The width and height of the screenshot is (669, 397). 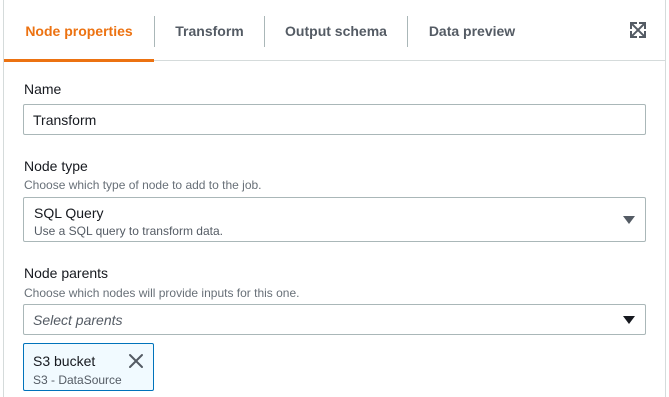 I want to click on node-type-selected-description: Use a SQL query to transform data., so click(x=128, y=231).